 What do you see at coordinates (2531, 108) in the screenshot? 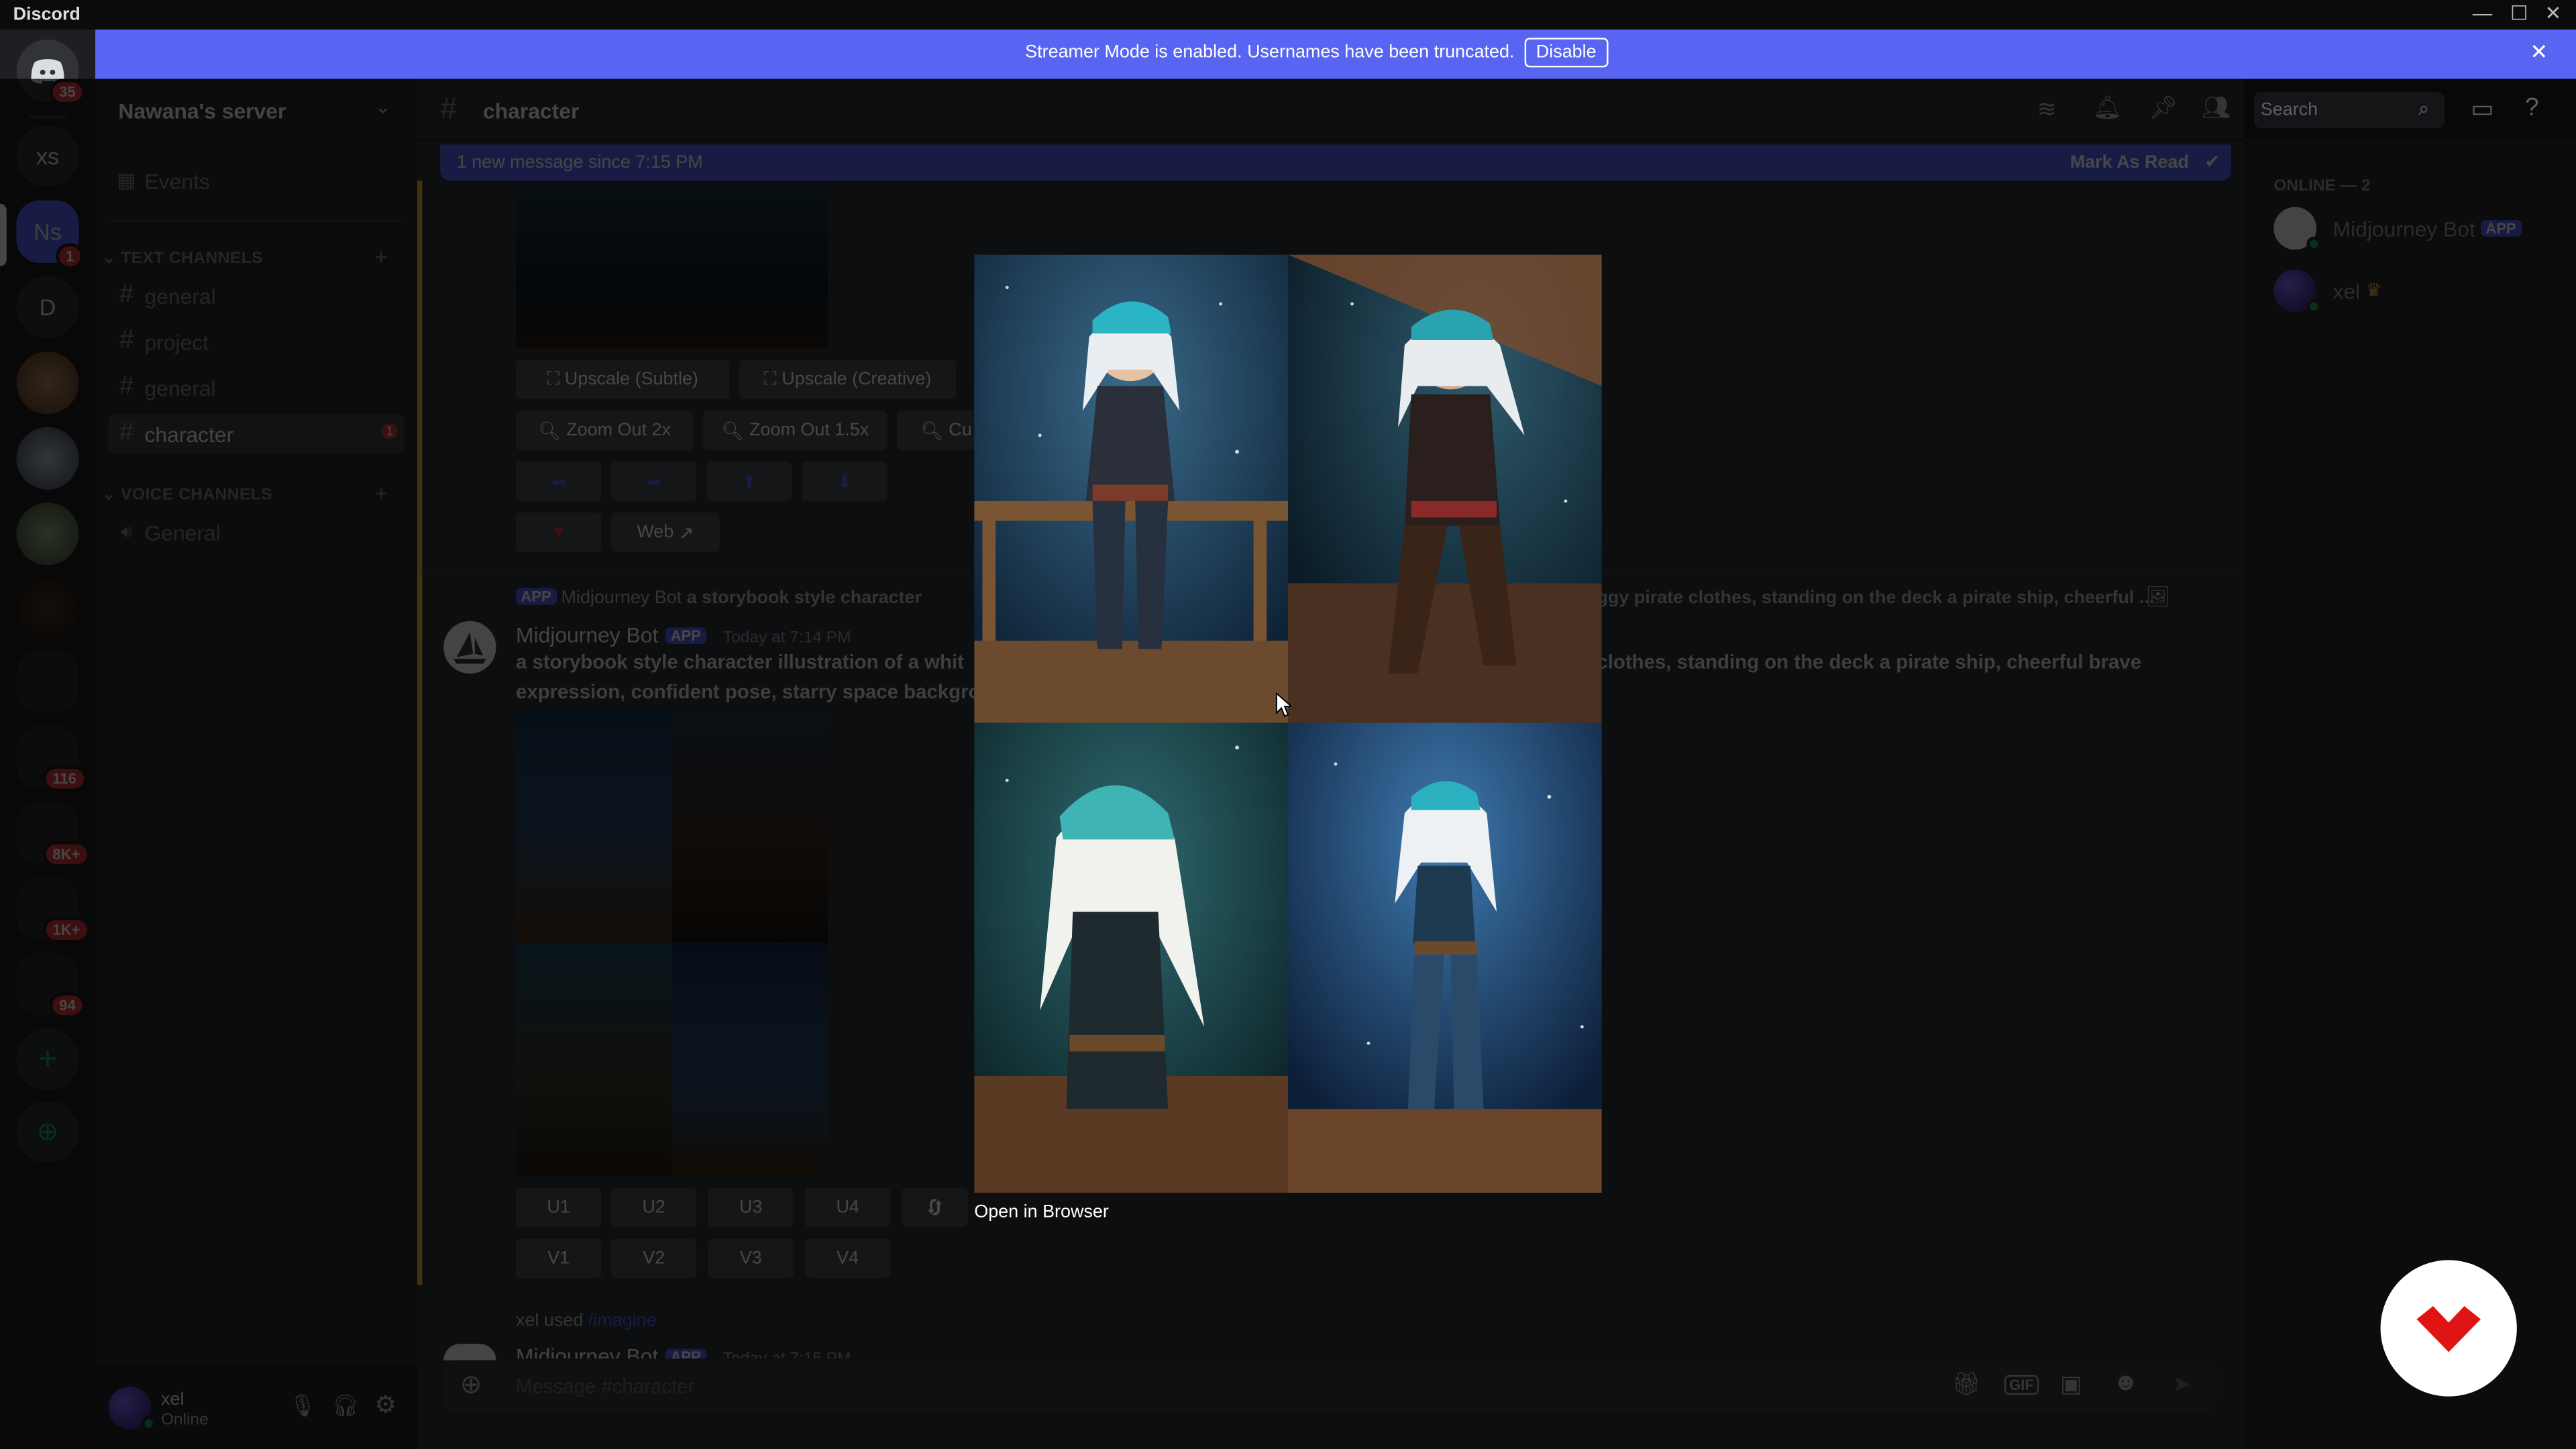
I see `help-icon: ?` at bounding box center [2531, 108].